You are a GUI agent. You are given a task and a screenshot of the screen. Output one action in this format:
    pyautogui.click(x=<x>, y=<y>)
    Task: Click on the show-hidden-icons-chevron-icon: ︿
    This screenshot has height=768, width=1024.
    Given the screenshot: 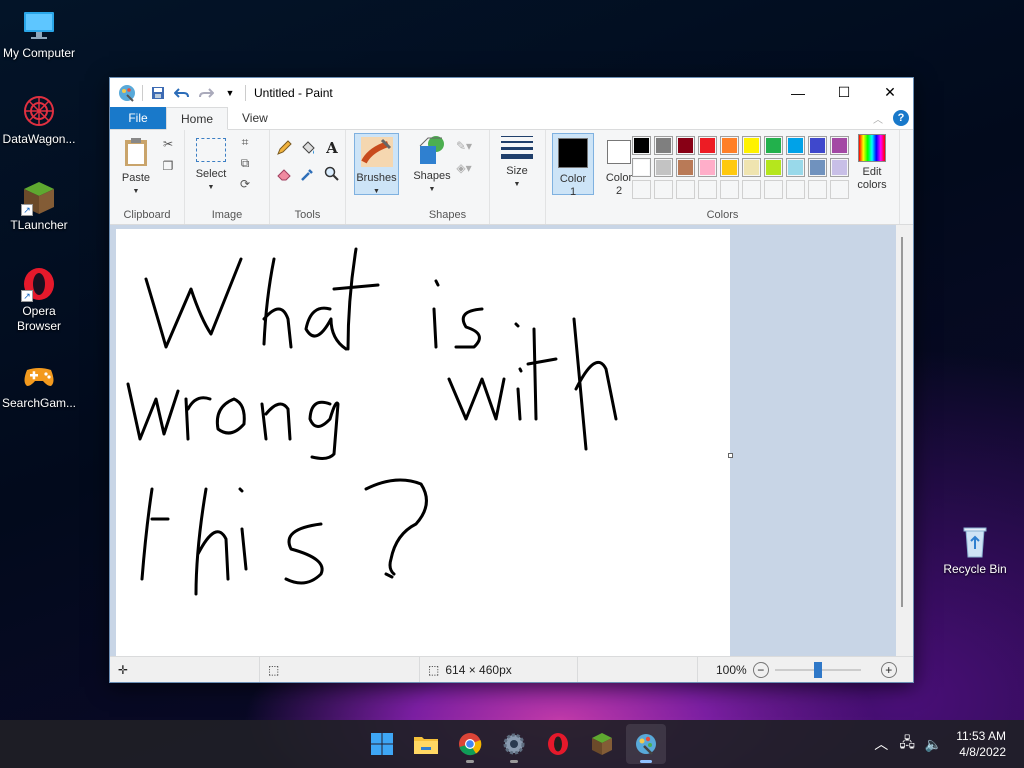 What is the action you would take?
    pyautogui.click(x=881, y=744)
    